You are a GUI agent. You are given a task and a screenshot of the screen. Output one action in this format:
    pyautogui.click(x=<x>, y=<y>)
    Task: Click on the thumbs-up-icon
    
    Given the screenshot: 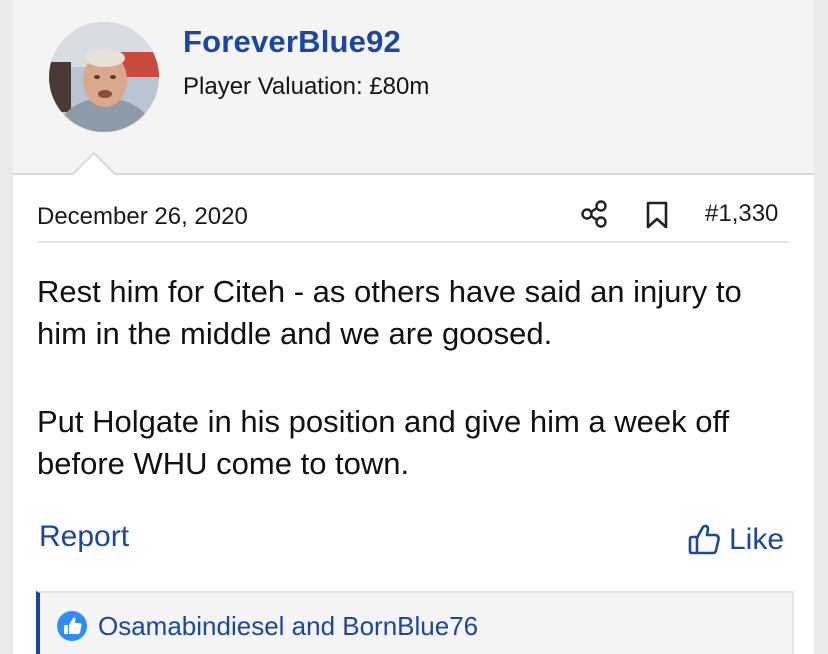 What is the action you would take?
    pyautogui.click(x=704, y=539)
    